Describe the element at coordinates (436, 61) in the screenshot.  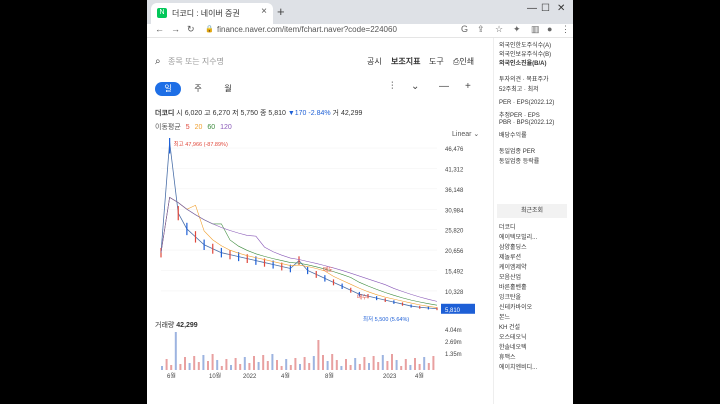
I see `tools-button: 도구` at that location.